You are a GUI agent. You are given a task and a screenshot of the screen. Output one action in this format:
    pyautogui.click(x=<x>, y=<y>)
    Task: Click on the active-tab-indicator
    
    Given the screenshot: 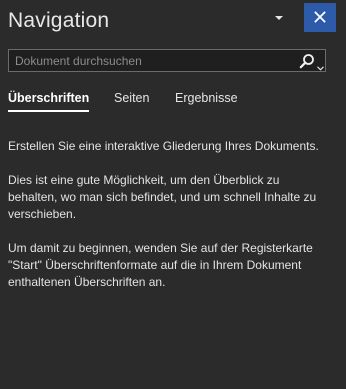 What is the action you would take?
    pyautogui.click(x=49, y=111)
    